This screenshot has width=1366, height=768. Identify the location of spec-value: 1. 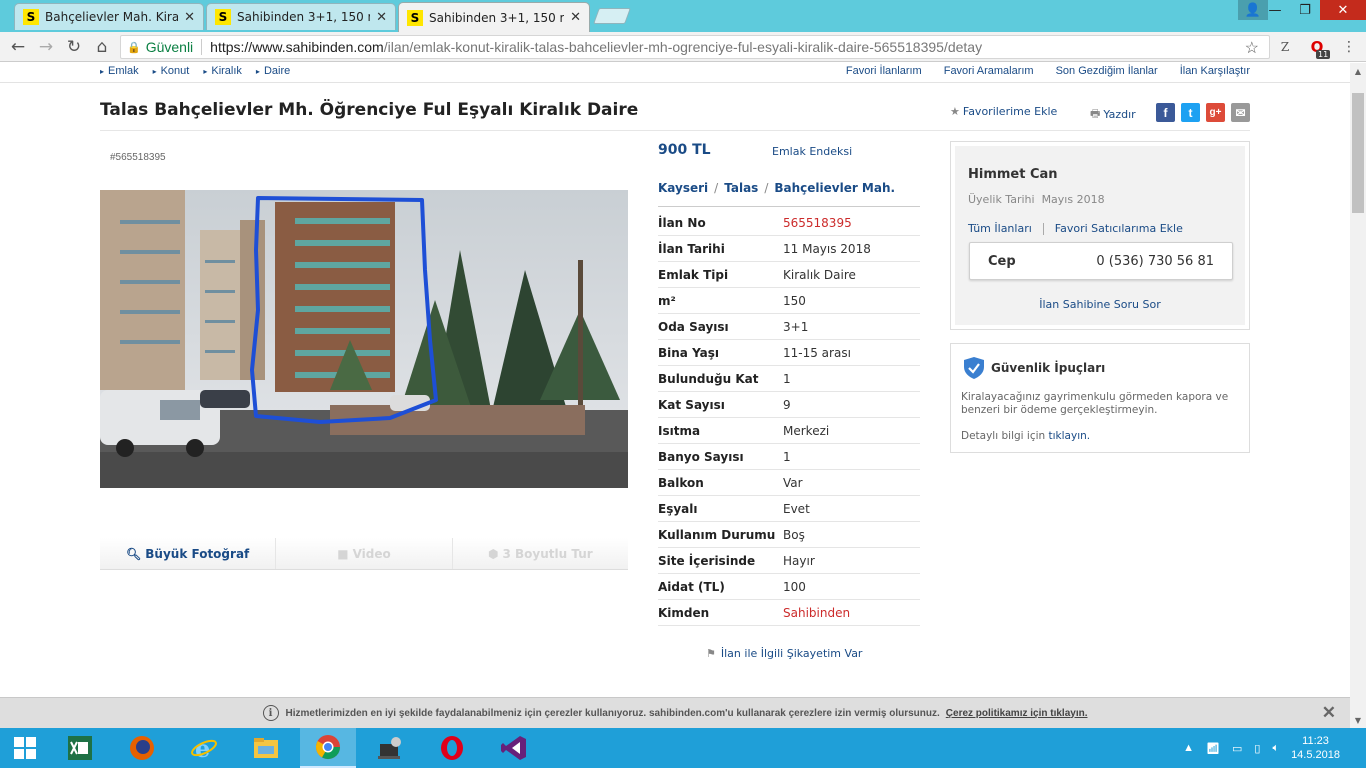
(787, 456).